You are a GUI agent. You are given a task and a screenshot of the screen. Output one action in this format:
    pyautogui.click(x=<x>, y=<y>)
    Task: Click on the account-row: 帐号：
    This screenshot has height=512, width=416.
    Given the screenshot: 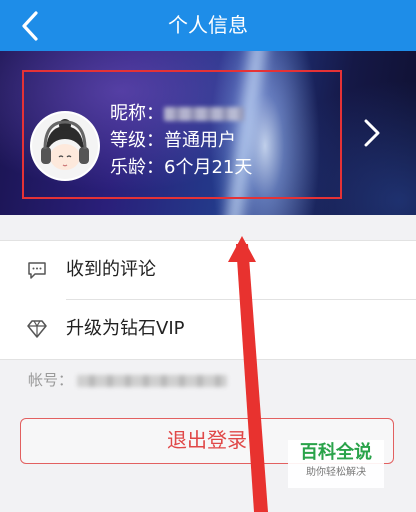 What is the action you would take?
    pyautogui.click(x=128, y=380)
    